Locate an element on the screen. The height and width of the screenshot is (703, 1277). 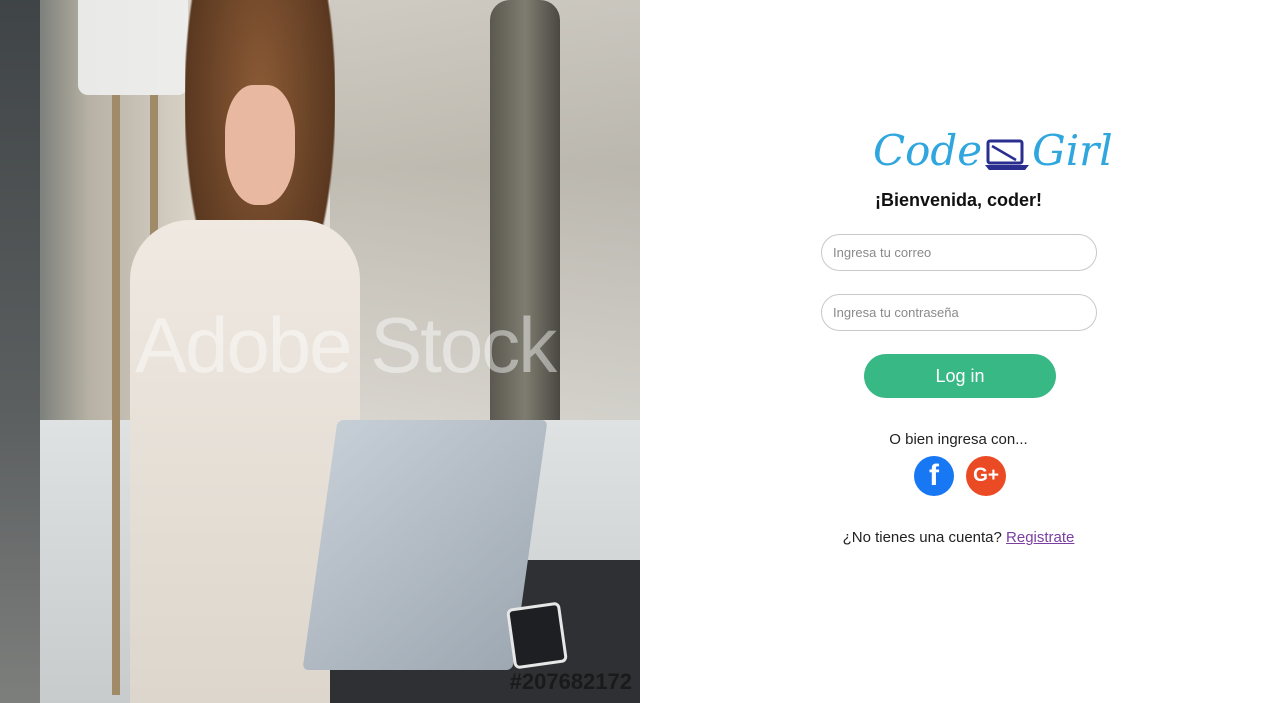
photo-stock-id: #207682172 is located at coordinates (570, 681).